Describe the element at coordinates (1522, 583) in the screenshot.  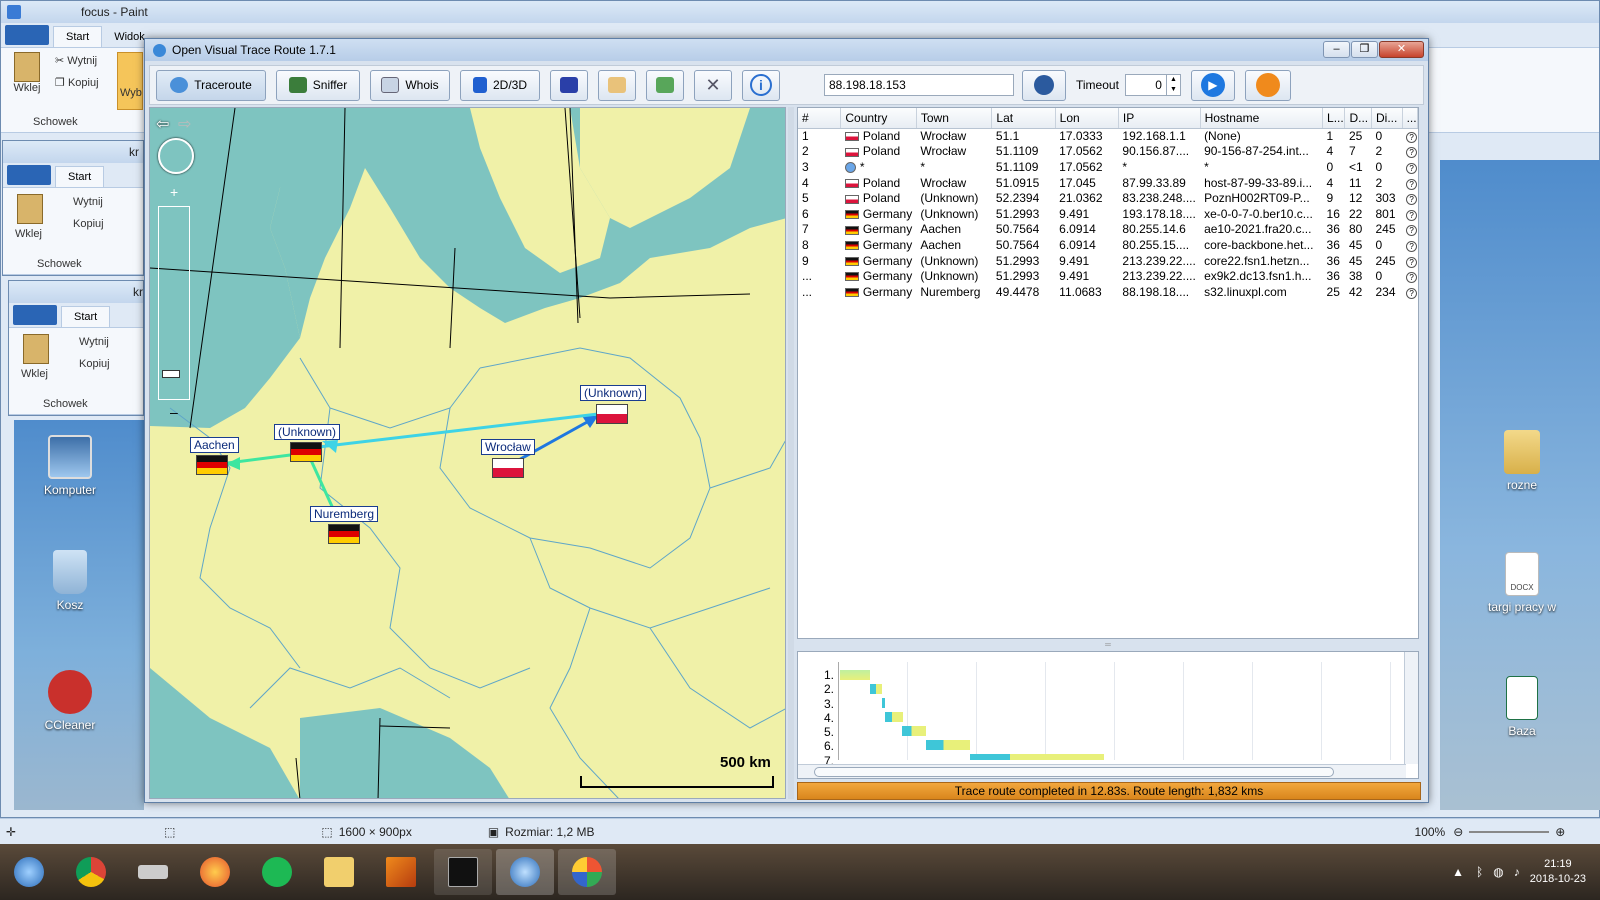
I see `desktop-icon-targi: DOCX targi pracy w` at that location.